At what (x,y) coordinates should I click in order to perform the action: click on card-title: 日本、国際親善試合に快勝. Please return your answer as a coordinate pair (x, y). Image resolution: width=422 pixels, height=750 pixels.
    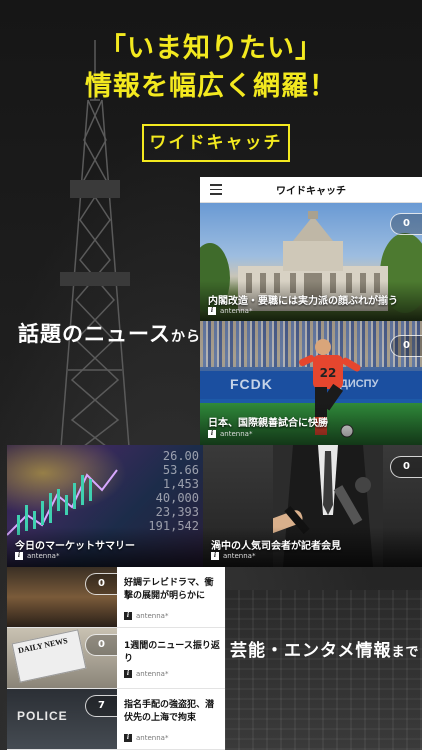
    Looking at the image, I should click on (268, 423).